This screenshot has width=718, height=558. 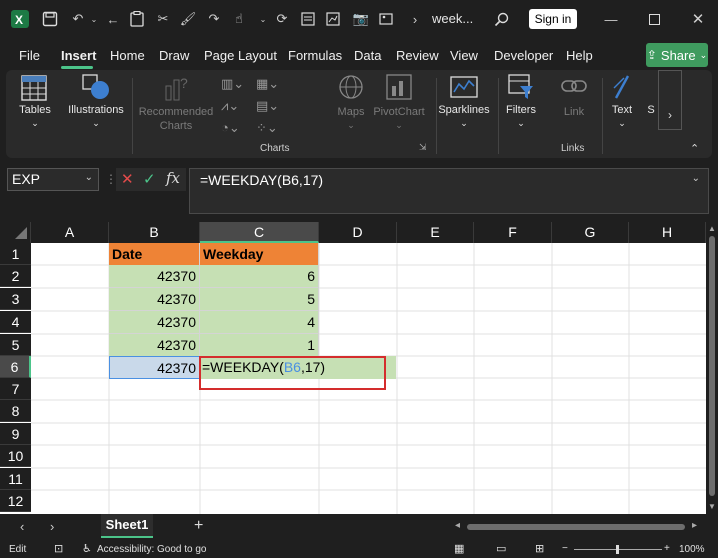 I want to click on menu-view: View, so click(x=464, y=55).